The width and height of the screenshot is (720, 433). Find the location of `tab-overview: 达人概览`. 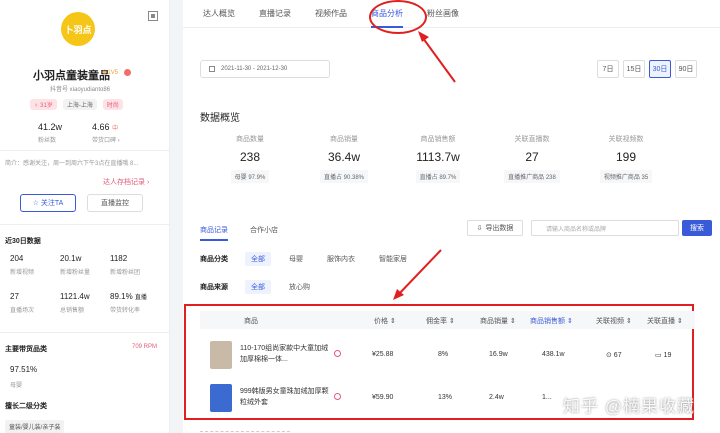

tab-overview: 达人概览 is located at coordinates (219, 14).